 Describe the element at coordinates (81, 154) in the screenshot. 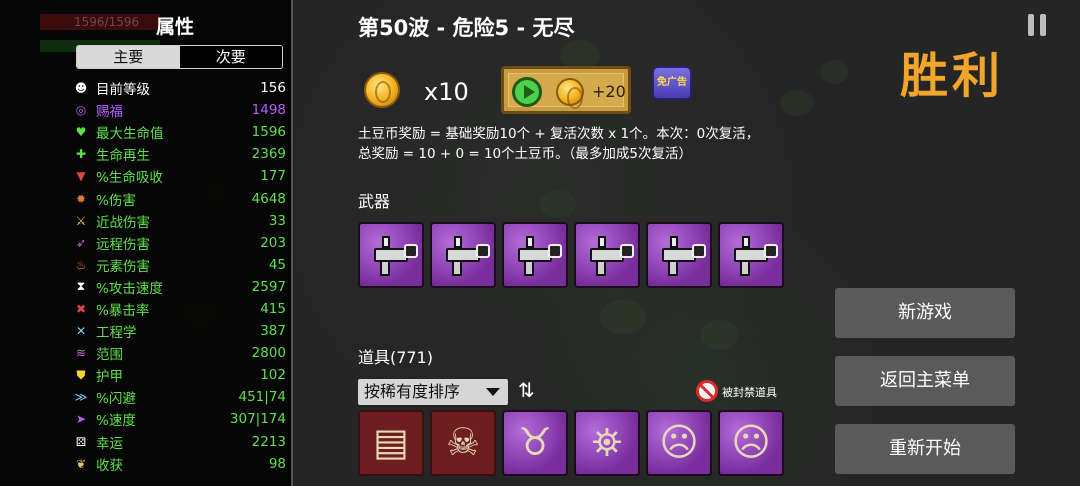

I see `regen-icon: ✚` at that location.